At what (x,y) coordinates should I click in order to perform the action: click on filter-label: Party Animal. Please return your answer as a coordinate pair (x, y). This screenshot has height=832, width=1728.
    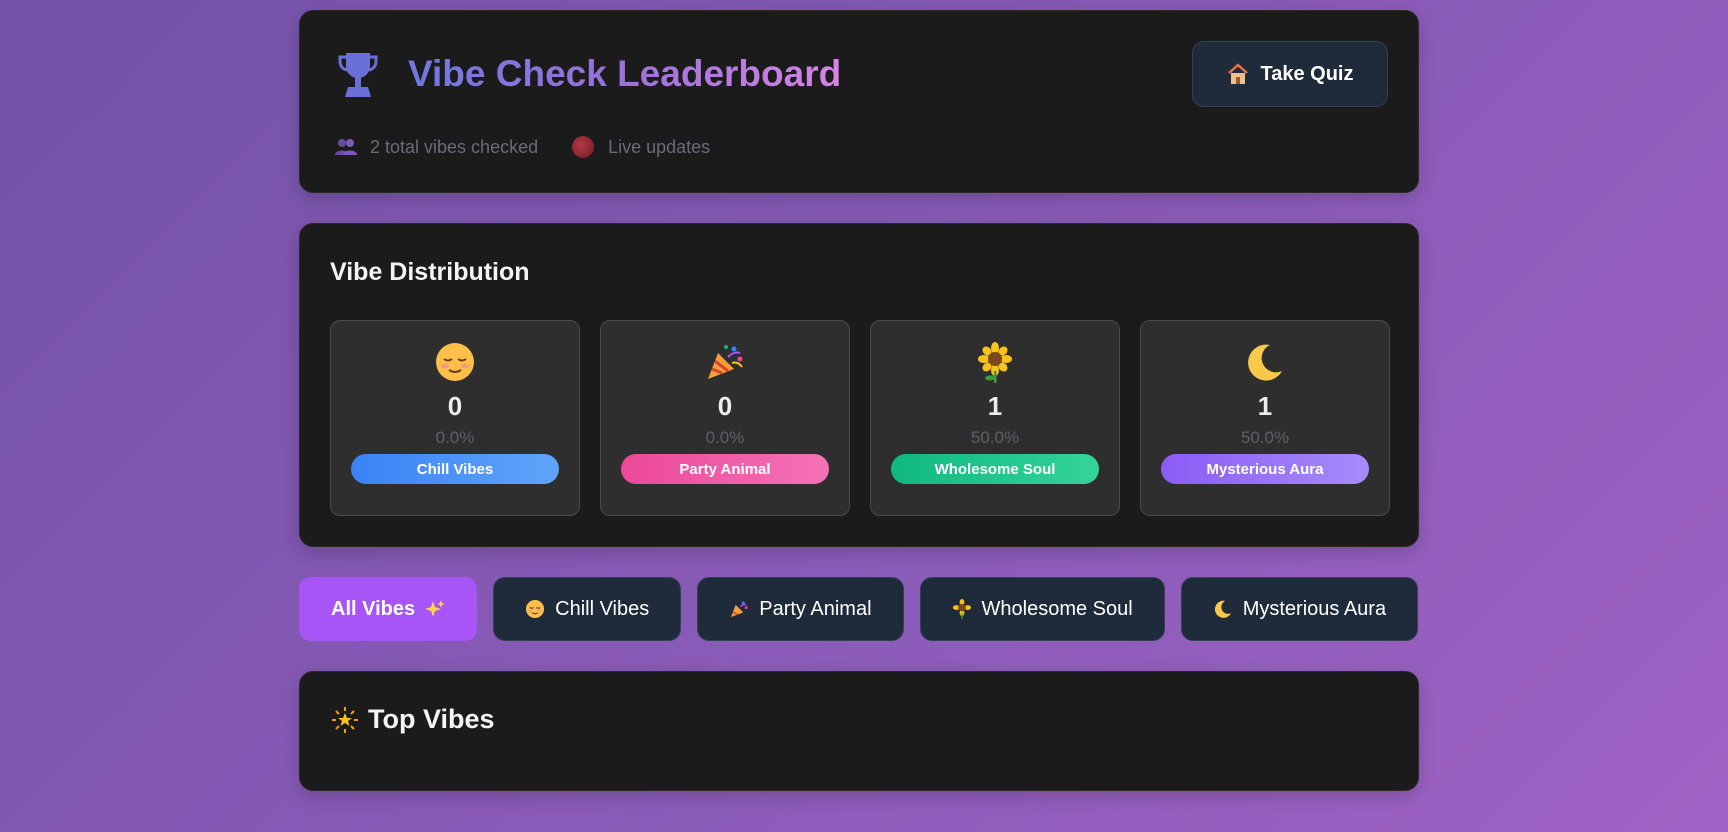
    Looking at the image, I should click on (815, 608).